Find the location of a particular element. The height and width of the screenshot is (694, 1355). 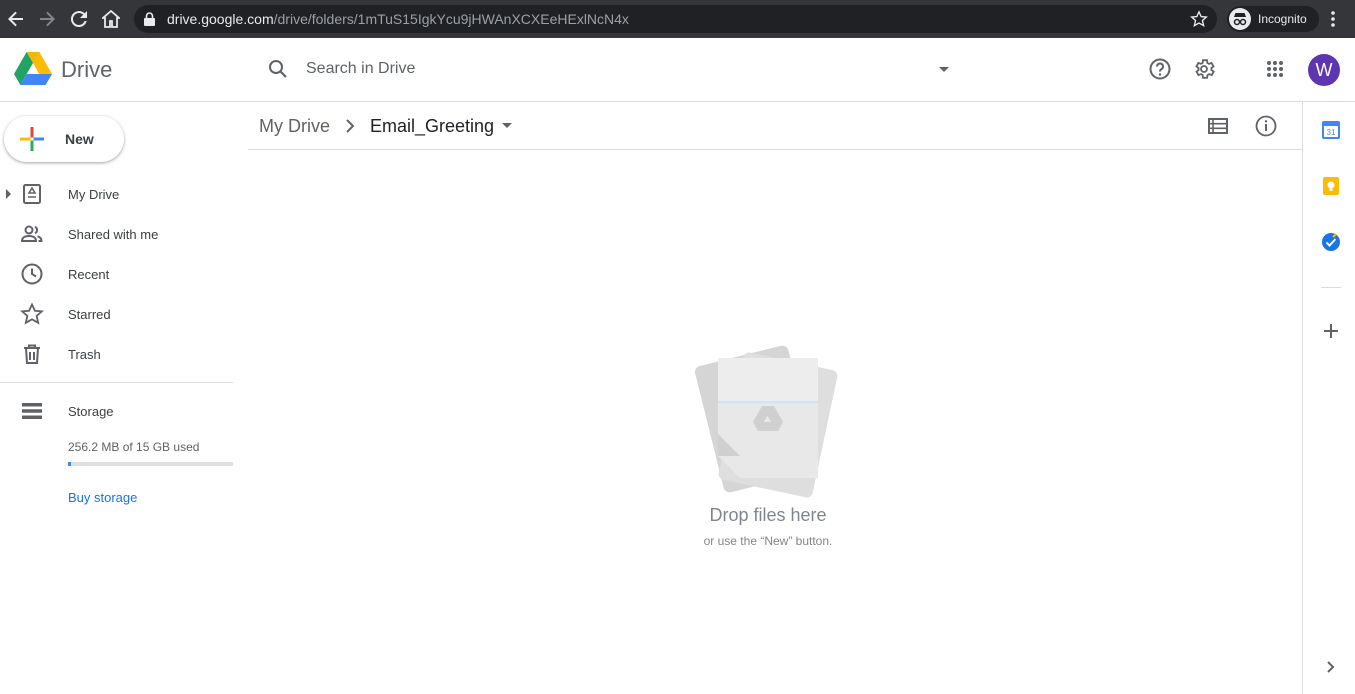

buy-storage-link: Buy storage is located at coordinates (102, 497).